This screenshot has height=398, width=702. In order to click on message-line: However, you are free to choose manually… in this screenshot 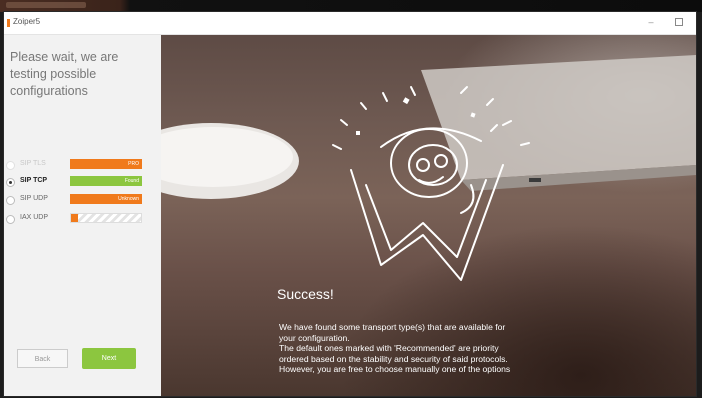, I will do `click(395, 369)`.